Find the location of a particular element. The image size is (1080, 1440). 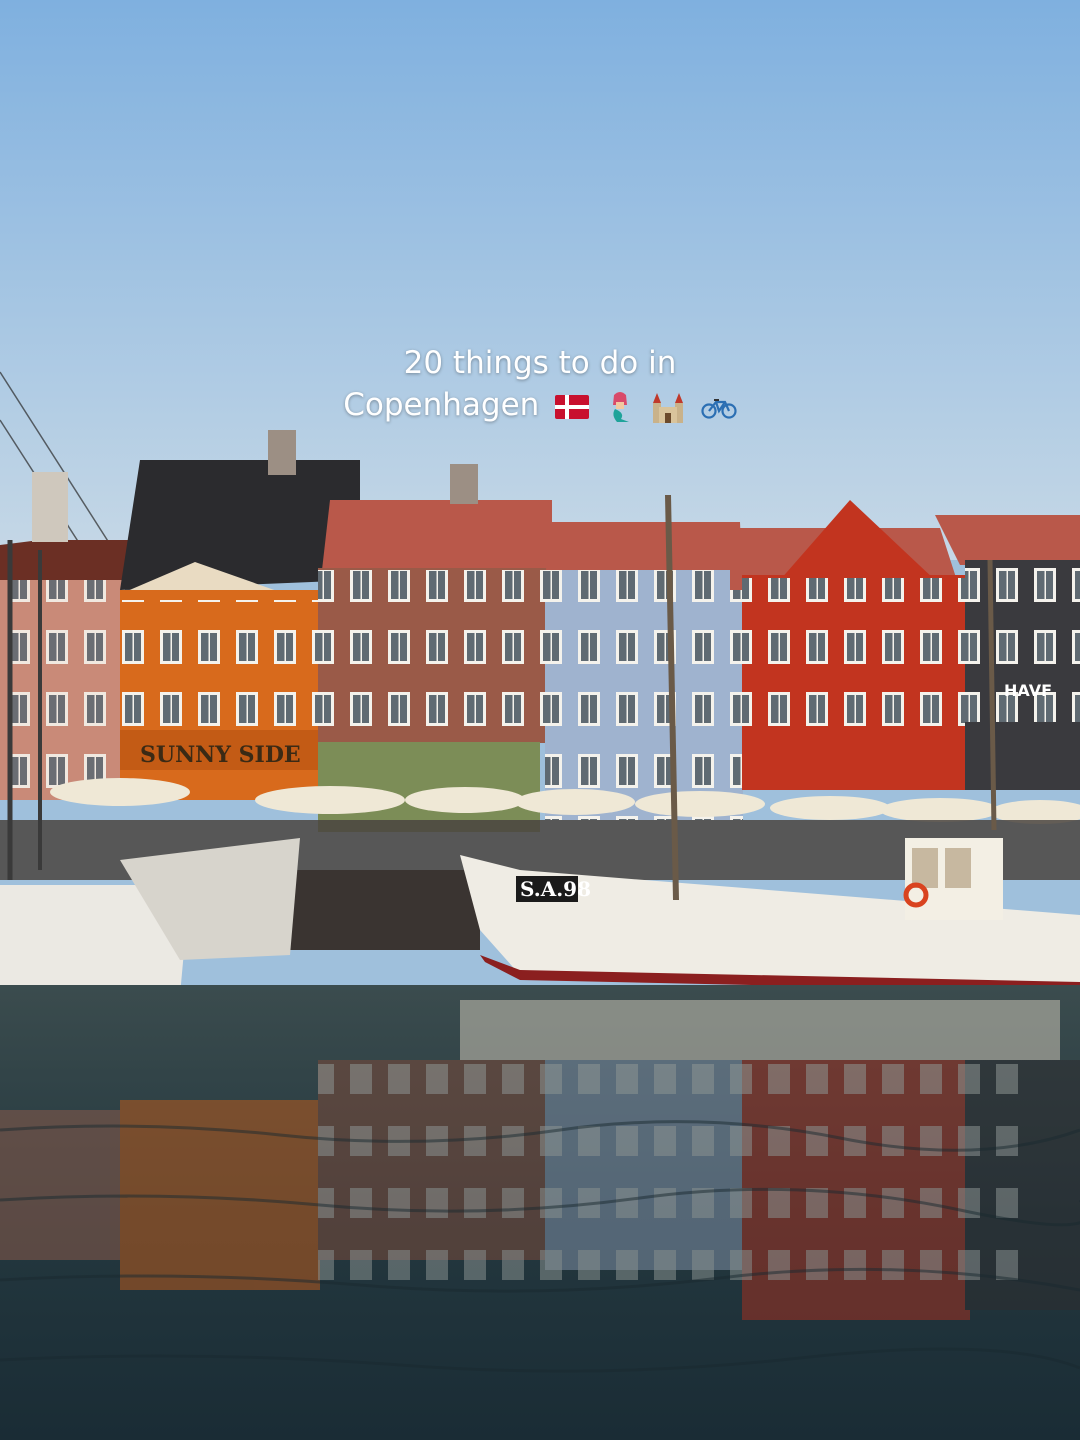

denmark-flag-icon is located at coordinates (572, 406).